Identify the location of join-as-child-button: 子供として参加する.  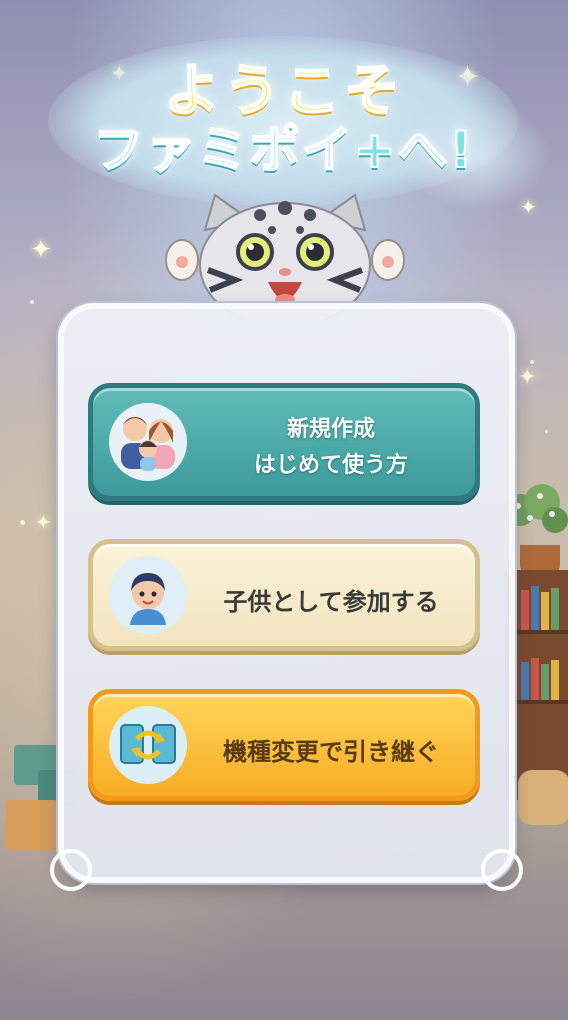
(284, 595).